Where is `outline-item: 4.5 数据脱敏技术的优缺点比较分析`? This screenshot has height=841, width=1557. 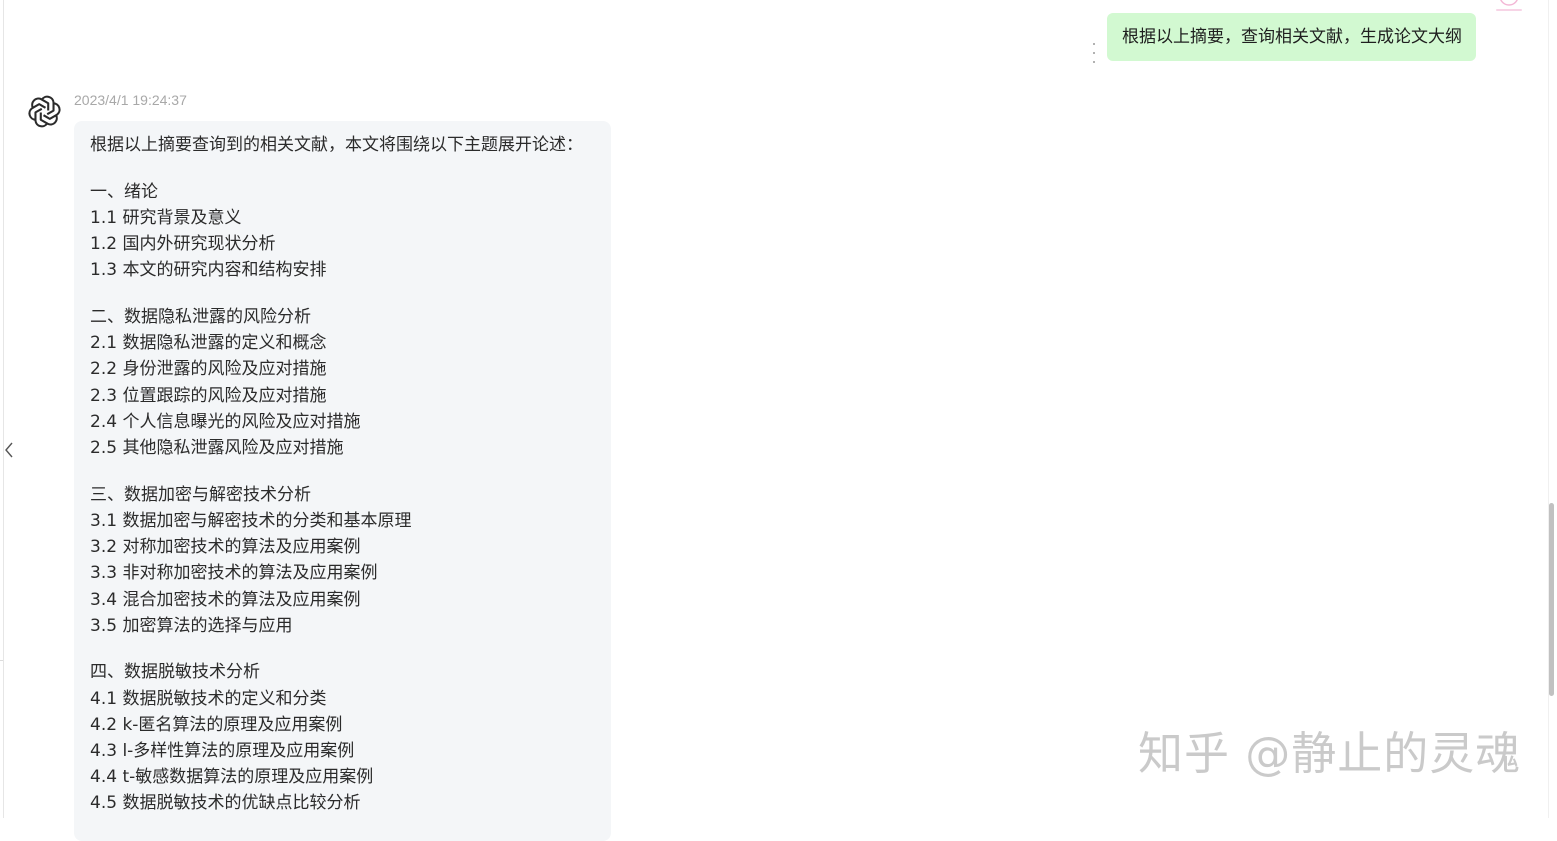 outline-item: 4.5 数据脱敏技术的优缺点比较分析 is located at coordinates (225, 803).